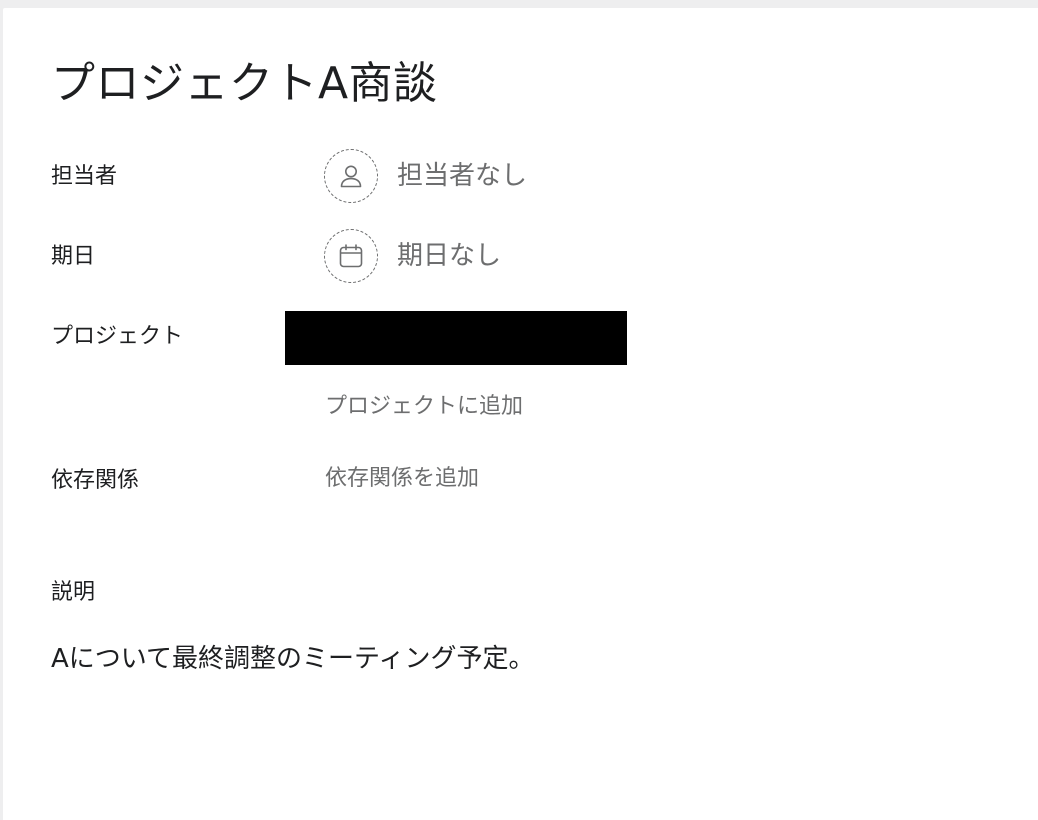  Describe the element at coordinates (73, 256) in the screenshot. I see `due-date-label: 期日` at that location.